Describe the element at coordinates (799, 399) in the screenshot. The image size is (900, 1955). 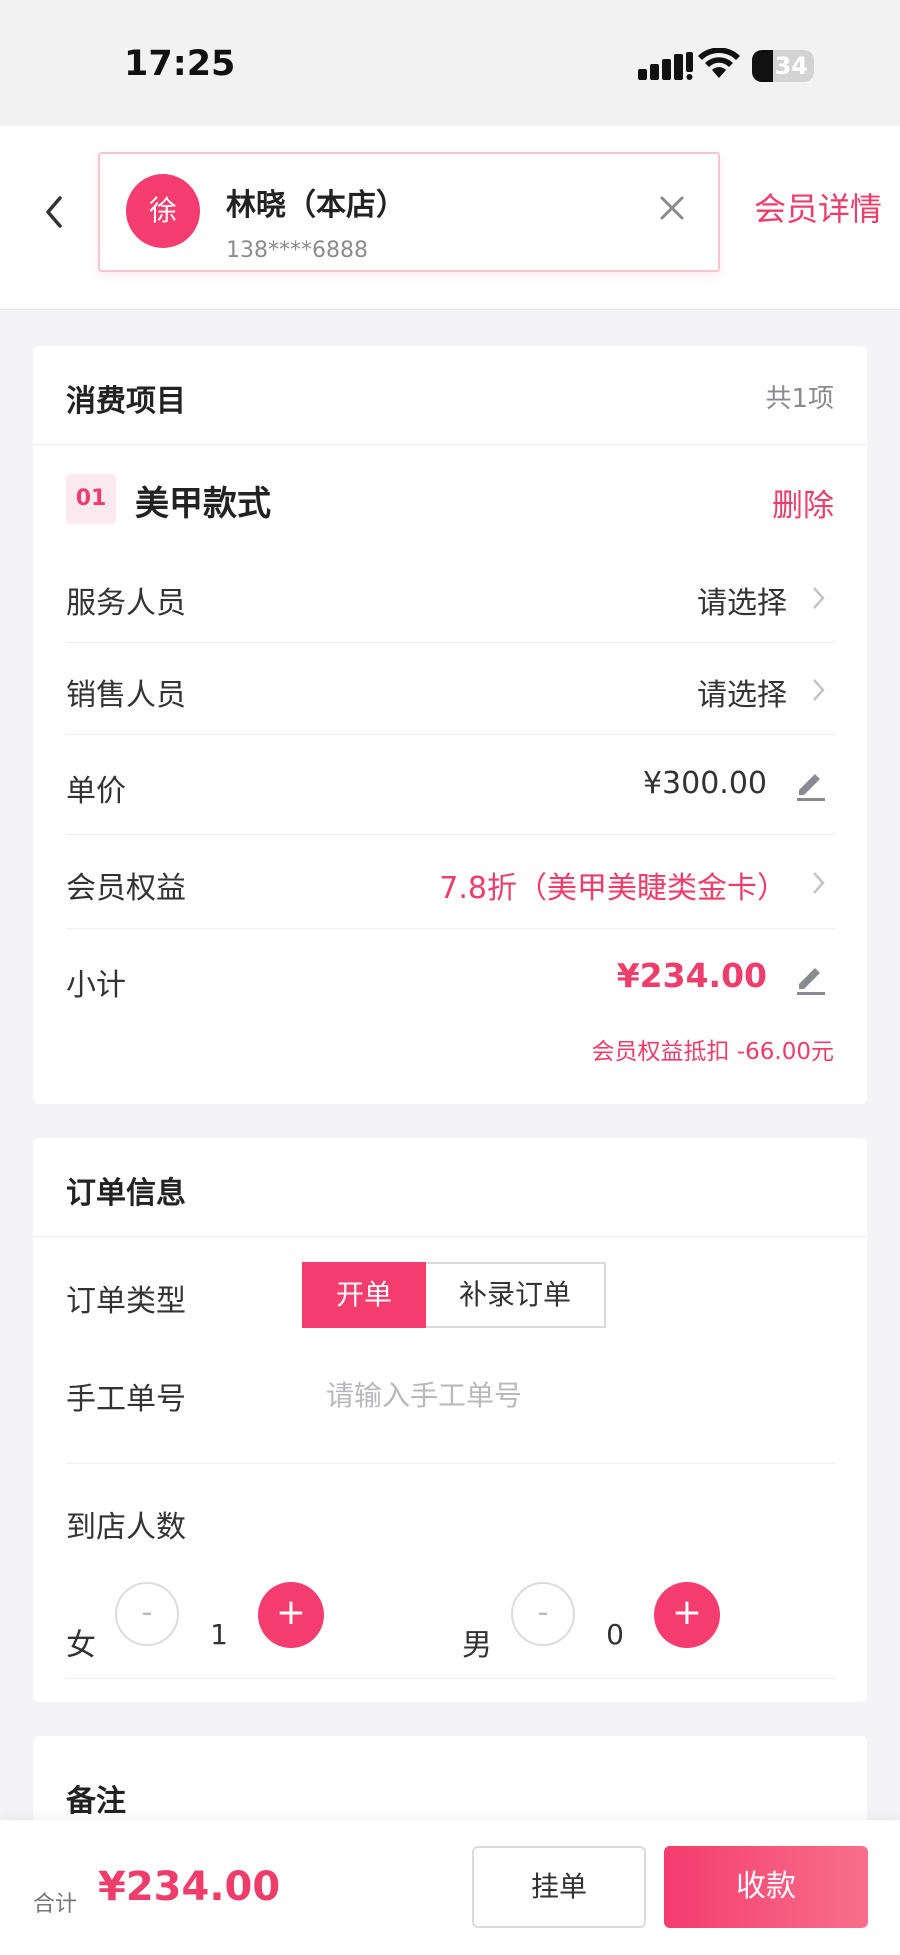
I see `item-count: 共1项` at that location.